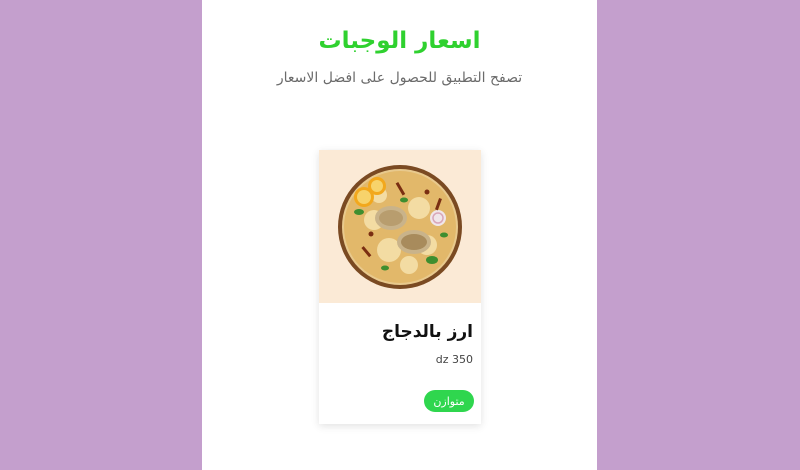 The width and height of the screenshot is (800, 470). I want to click on rice-with-chicken-dish-image, so click(400, 227).